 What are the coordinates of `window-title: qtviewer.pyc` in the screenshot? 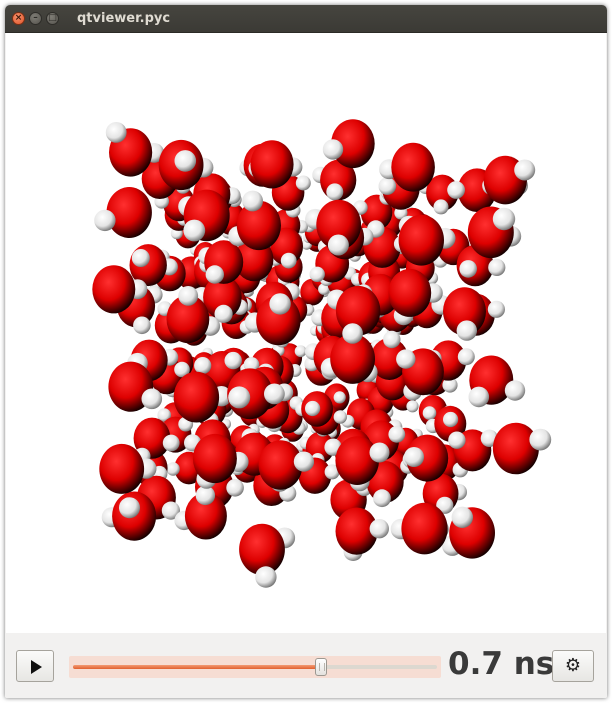 It's located at (124, 18).